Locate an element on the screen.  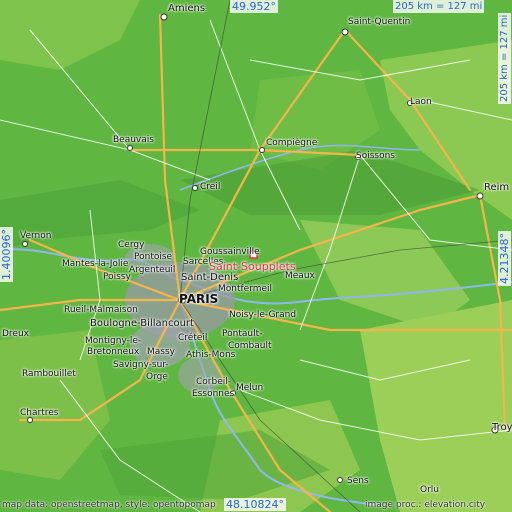
place-label: Argenteuil is located at coordinates (152, 270).